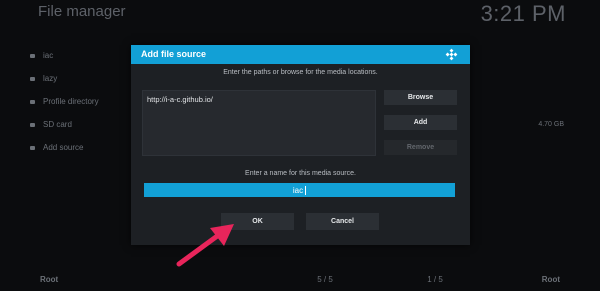  What do you see at coordinates (325, 279) in the screenshot?
I see `footer-page-left: 5 / 5` at bounding box center [325, 279].